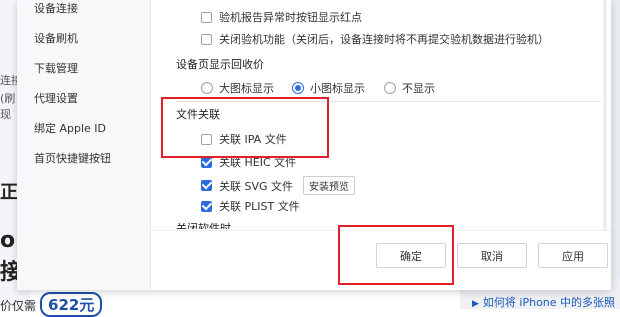  I want to click on radio-label: 大图标显示, so click(246, 88).